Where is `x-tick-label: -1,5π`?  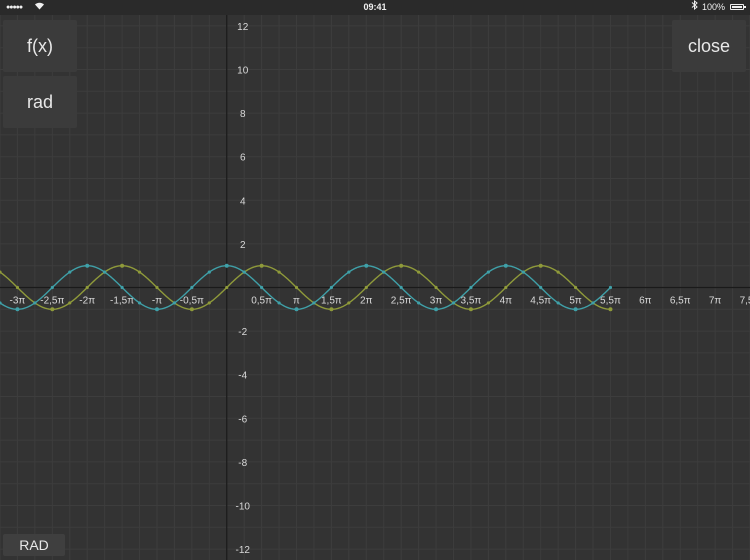 x-tick-label: -1,5π is located at coordinates (122, 301).